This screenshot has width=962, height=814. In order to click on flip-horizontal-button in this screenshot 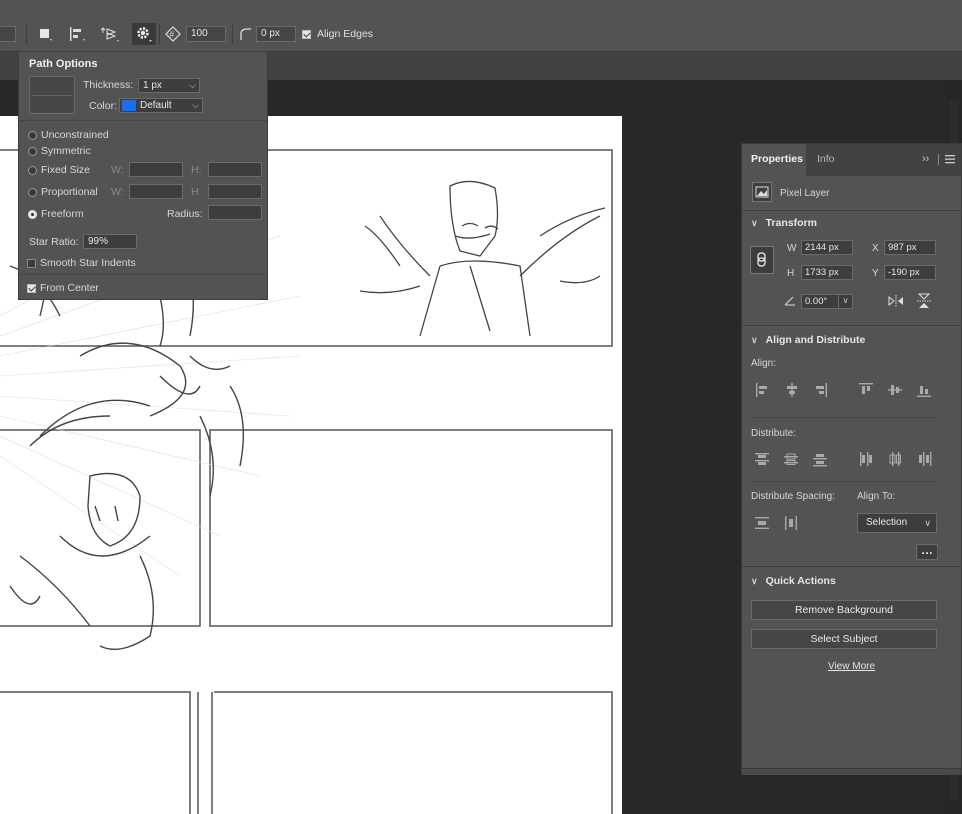, I will do `click(896, 301)`.